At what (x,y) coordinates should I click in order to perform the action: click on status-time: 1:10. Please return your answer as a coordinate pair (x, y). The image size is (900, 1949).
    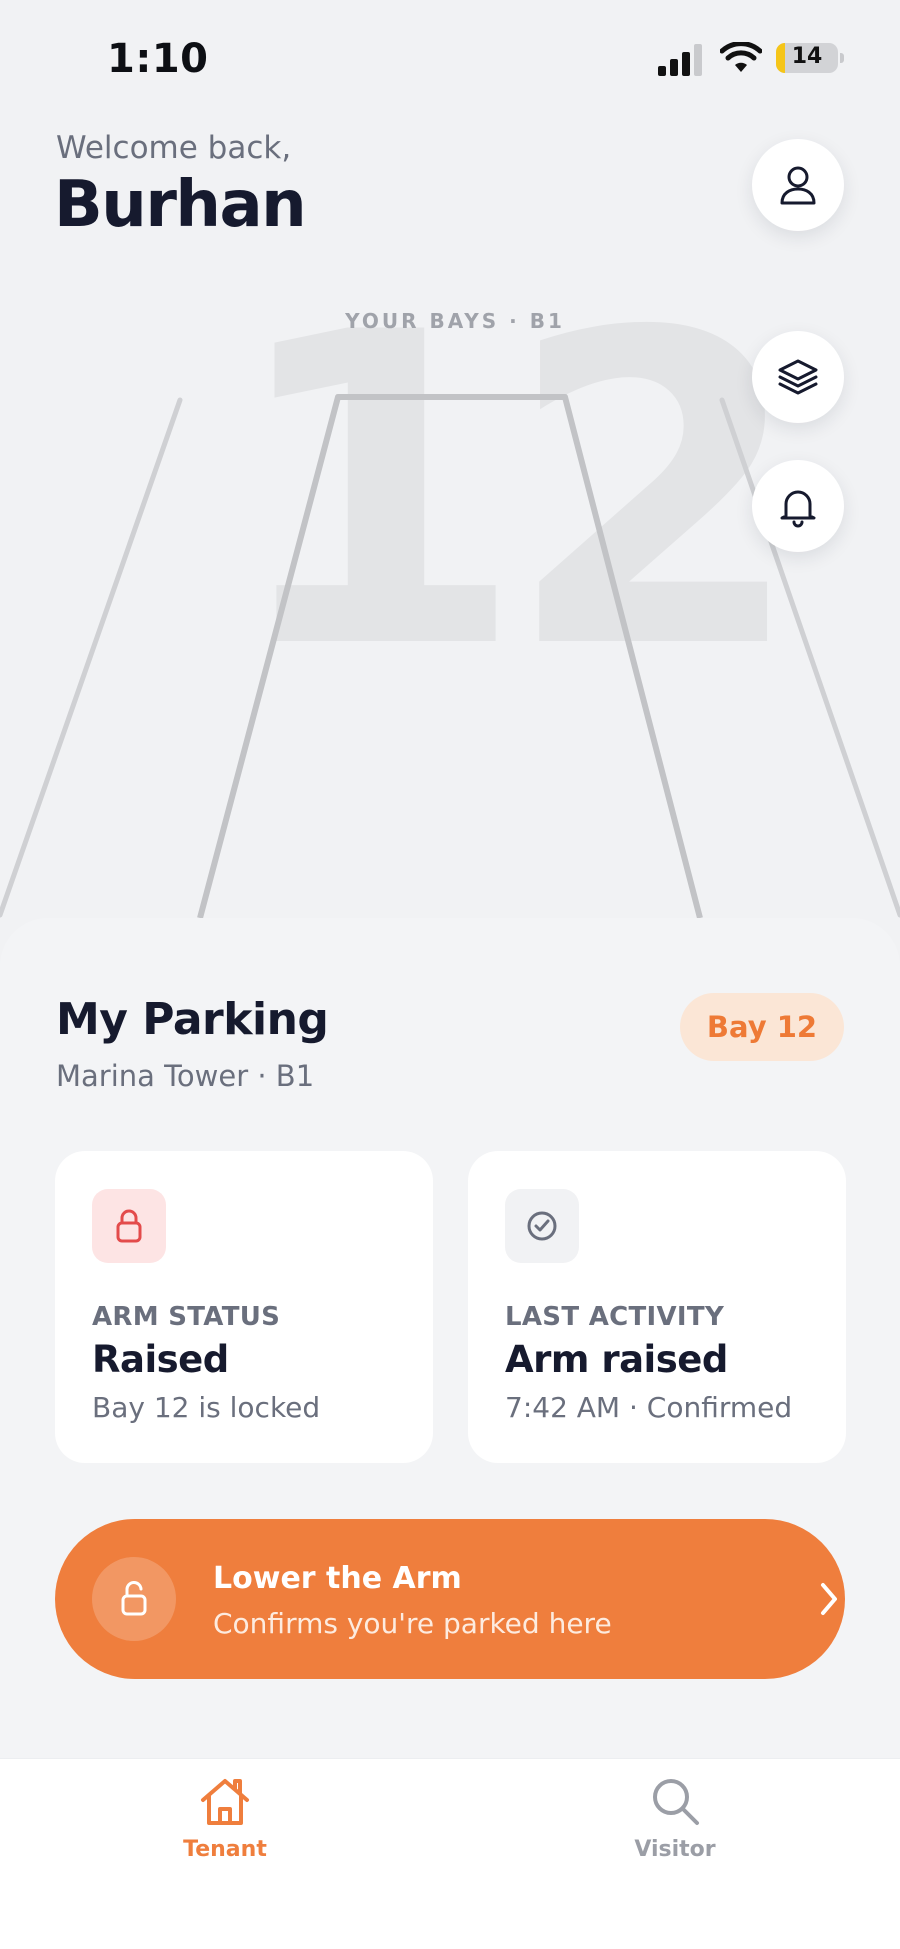
    Looking at the image, I should click on (158, 59).